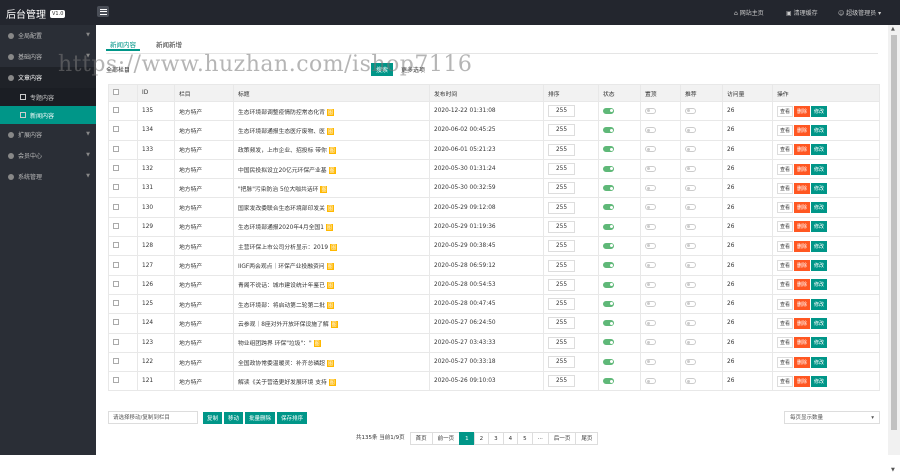  I want to click on menu-toggle-icon, so click(103, 11).